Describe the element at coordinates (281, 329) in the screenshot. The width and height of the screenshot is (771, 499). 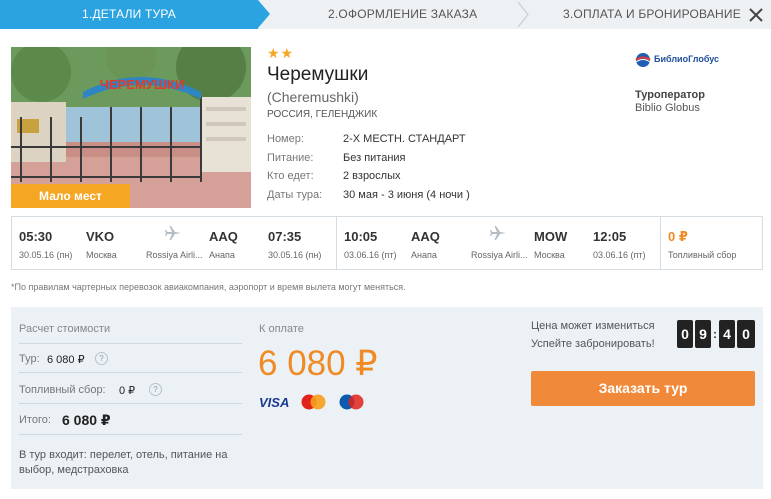
I see `payment-title: К оплате` at that location.